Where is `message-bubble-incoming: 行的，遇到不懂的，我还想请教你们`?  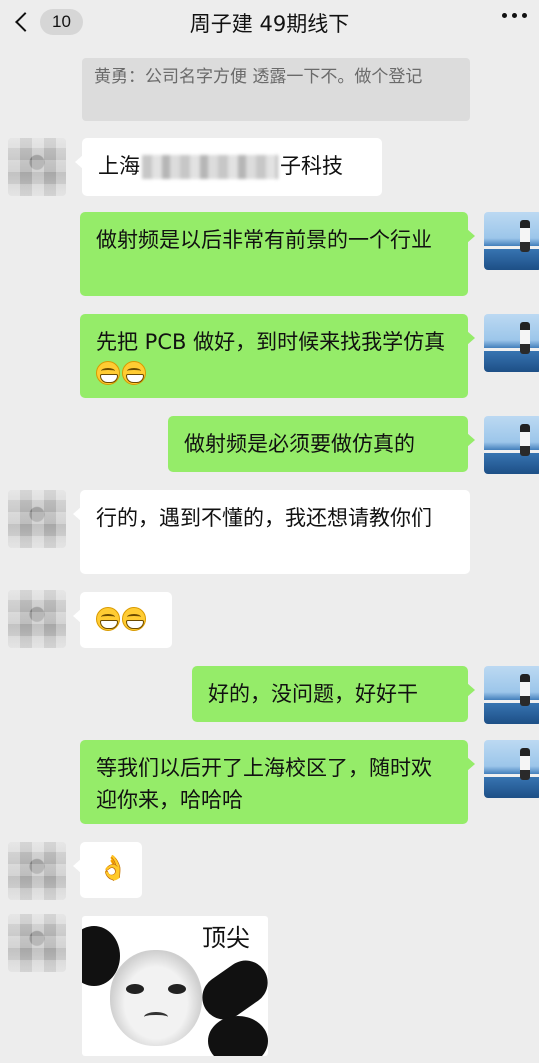 message-bubble-incoming: 行的，遇到不懂的，我还想请教你们 is located at coordinates (271, 532).